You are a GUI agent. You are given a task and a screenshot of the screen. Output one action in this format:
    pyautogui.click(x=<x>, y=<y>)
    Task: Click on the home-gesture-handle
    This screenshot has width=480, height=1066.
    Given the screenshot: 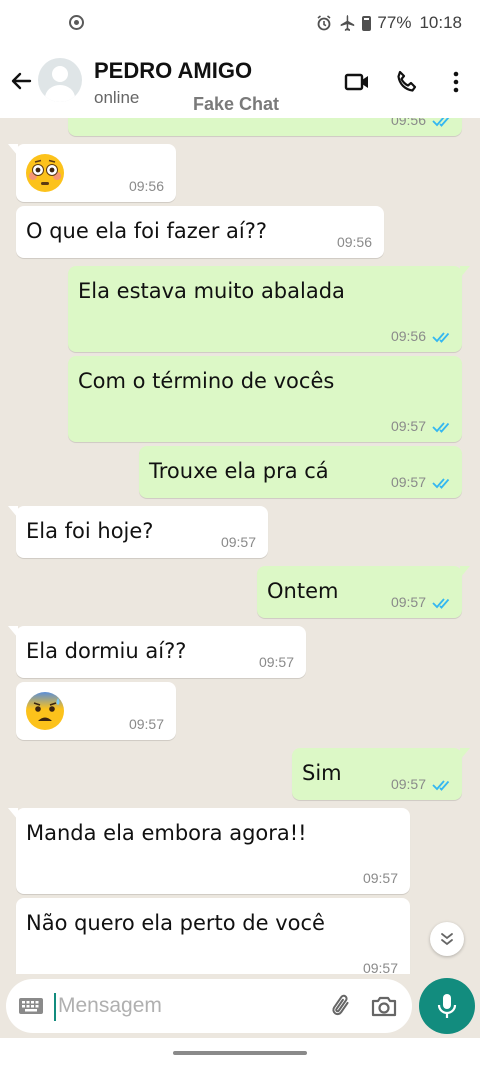 What is the action you would take?
    pyautogui.click(x=240, y=1053)
    